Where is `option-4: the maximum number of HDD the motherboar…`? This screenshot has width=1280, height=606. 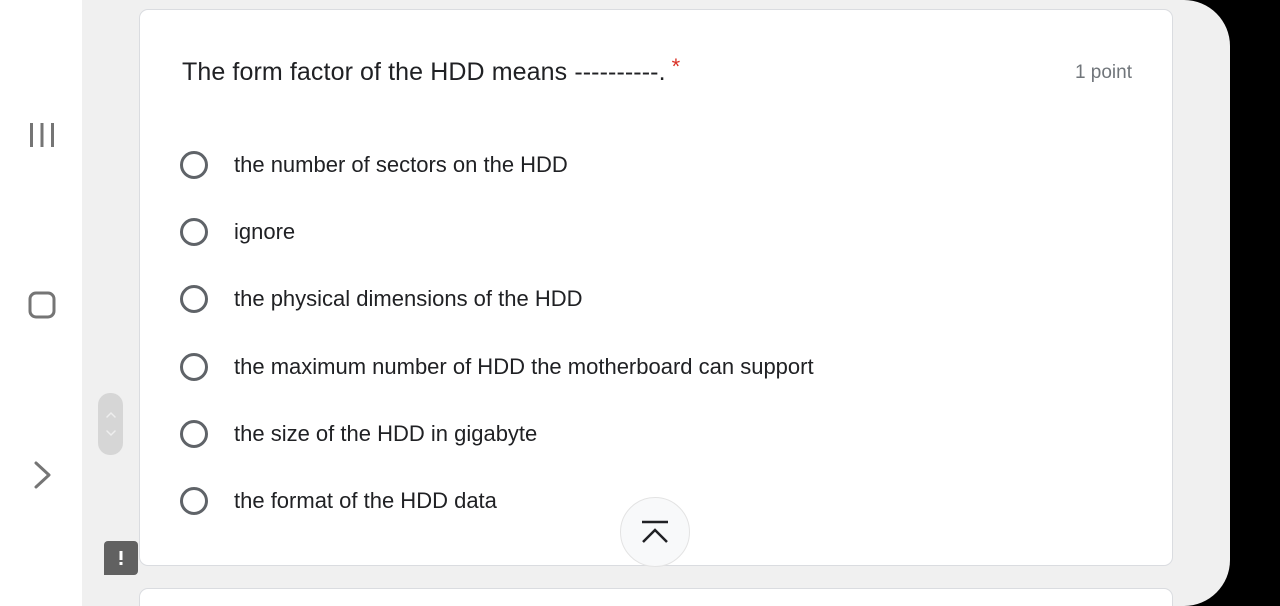
option-4: the maximum number of HDD the motherboar… is located at coordinates (497, 367).